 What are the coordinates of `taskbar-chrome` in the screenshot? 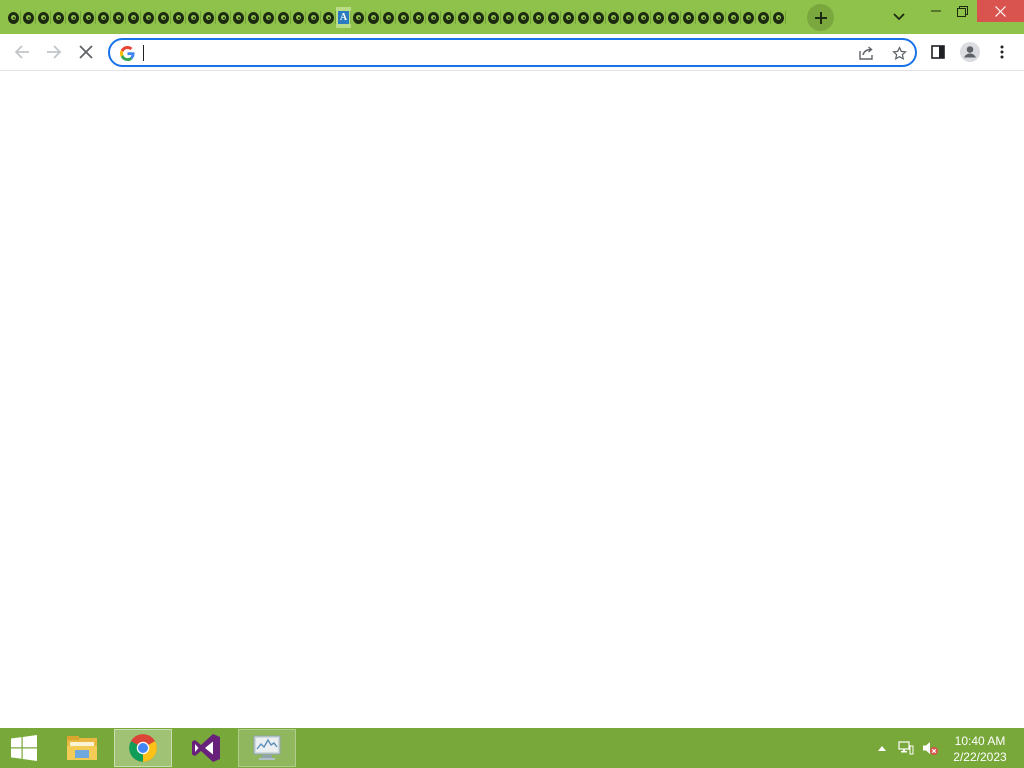 It's located at (143, 748).